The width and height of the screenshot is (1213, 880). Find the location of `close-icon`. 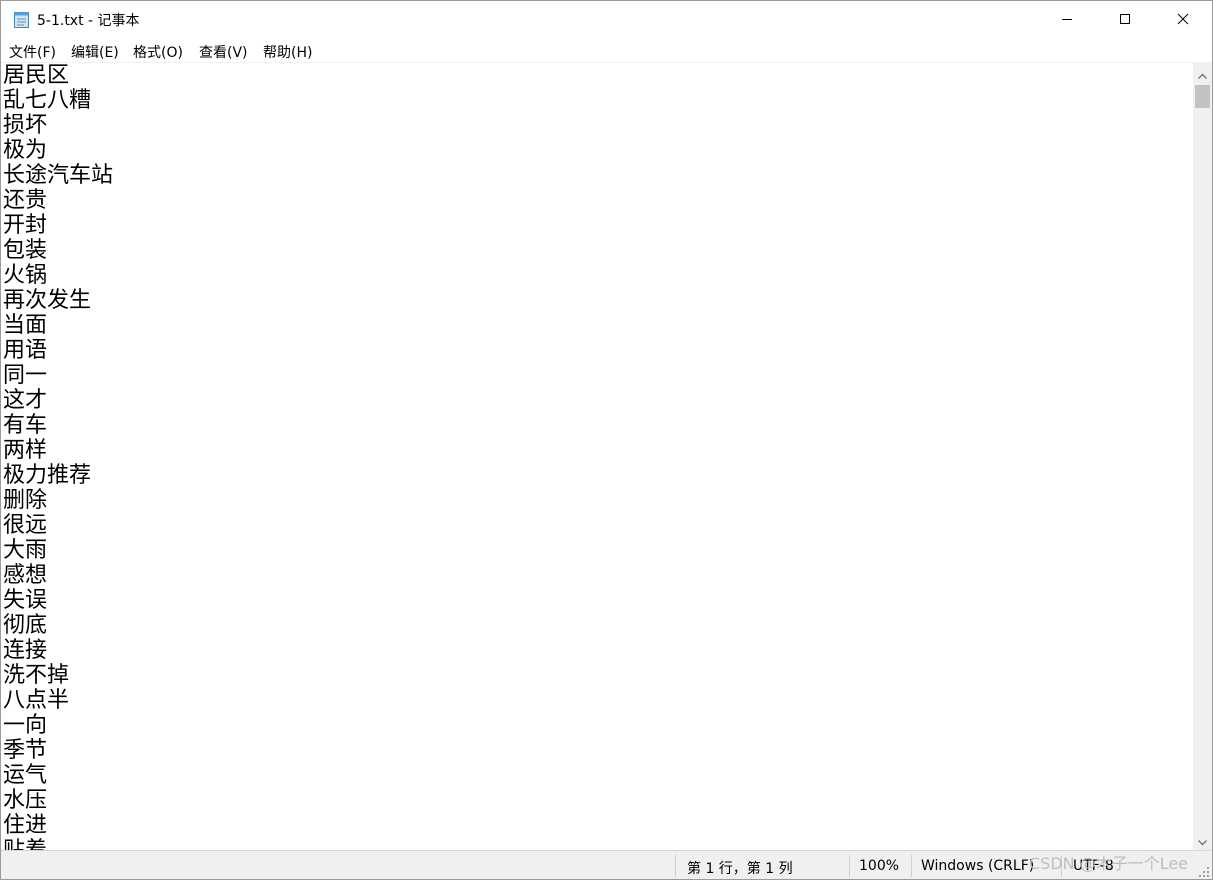

close-icon is located at coordinates (1183, 19).